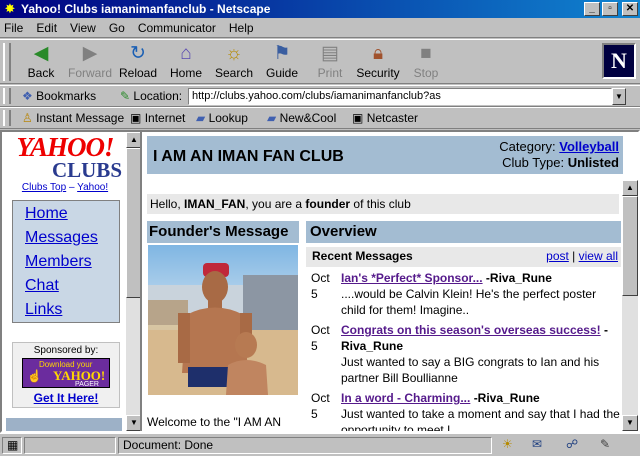  I want to click on menu-help: Help, so click(241, 28).